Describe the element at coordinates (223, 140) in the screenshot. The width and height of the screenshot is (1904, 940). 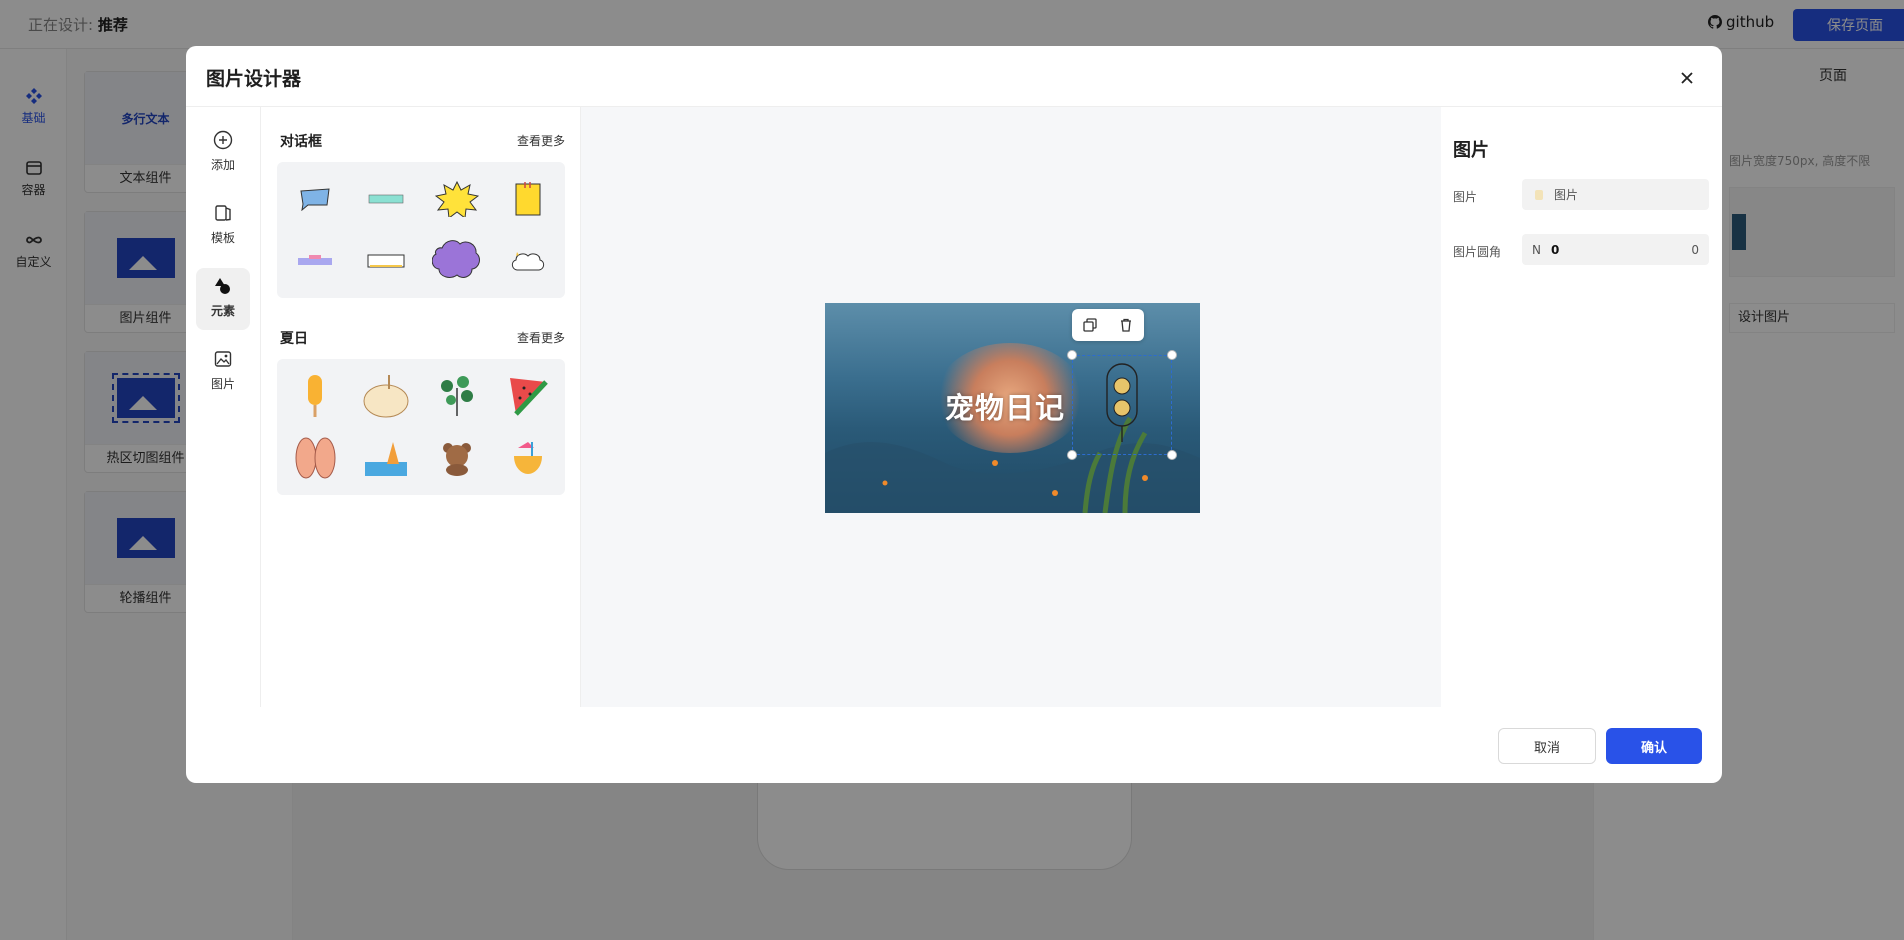
I see `plus-circle-icon` at that location.